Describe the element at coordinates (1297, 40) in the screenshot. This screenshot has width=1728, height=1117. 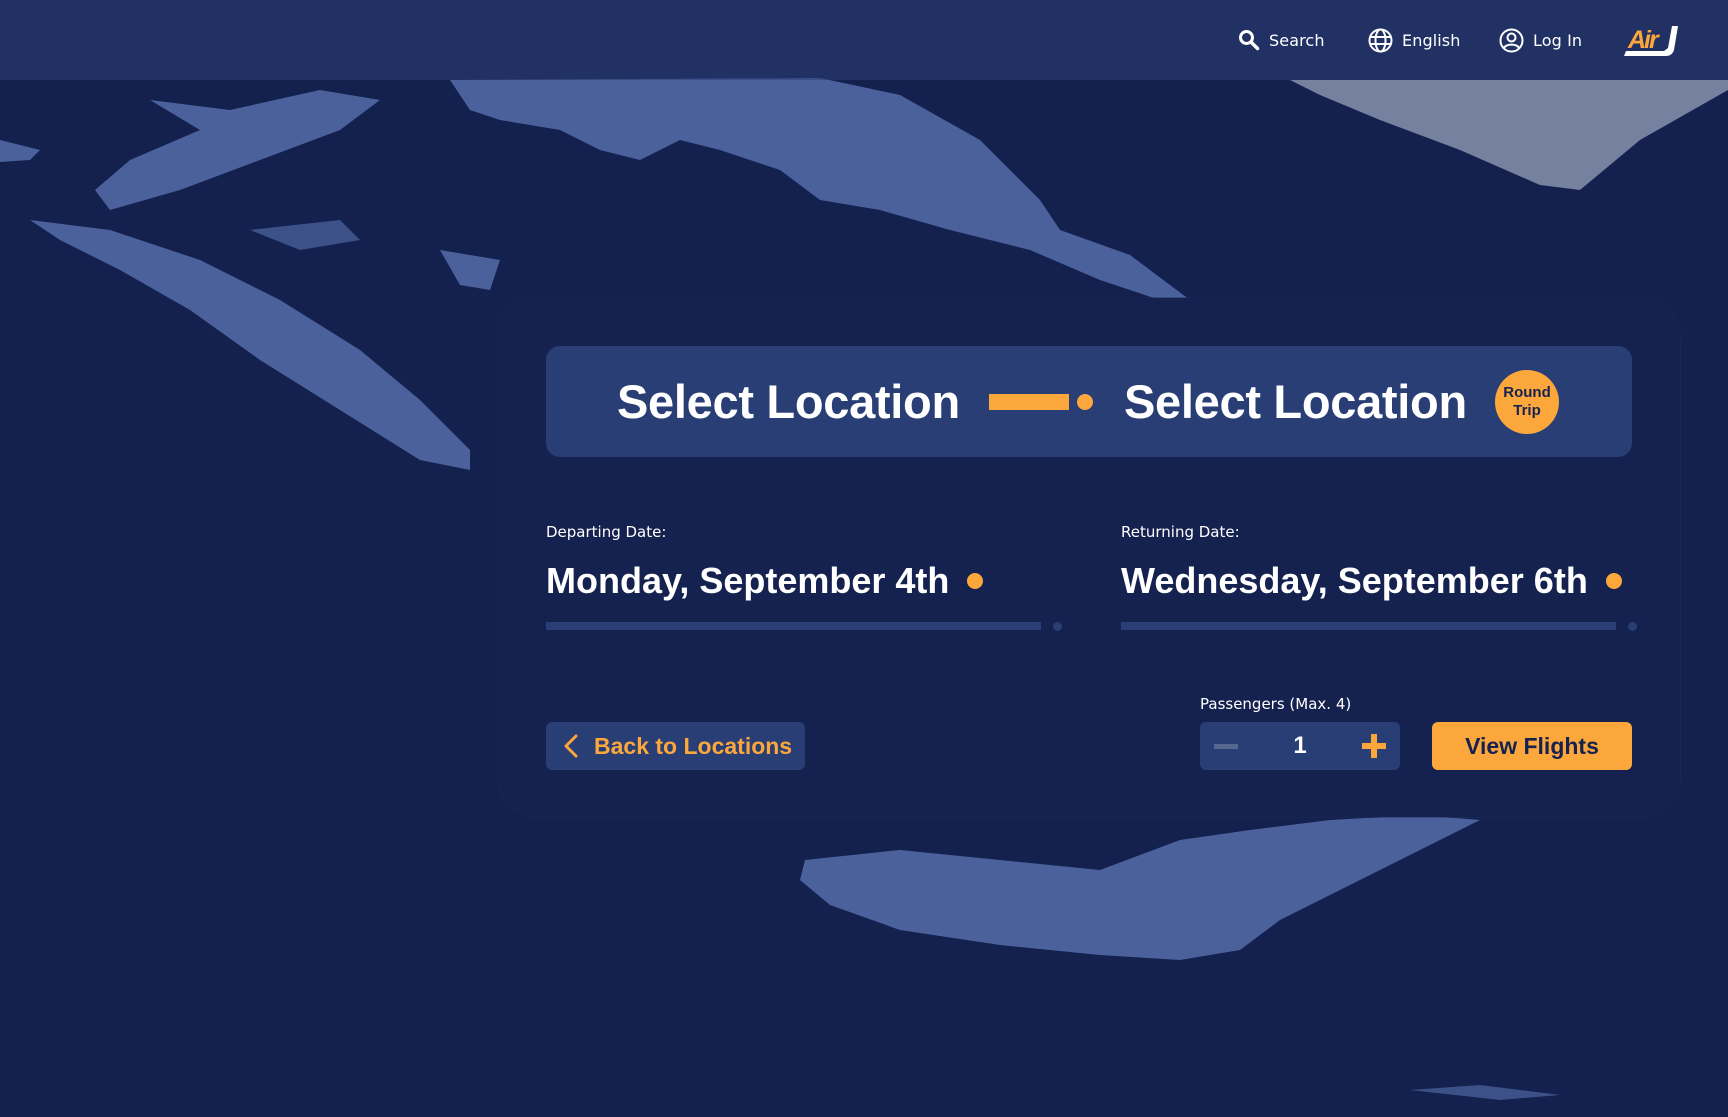
I see `nav-search-label: Search` at that location.